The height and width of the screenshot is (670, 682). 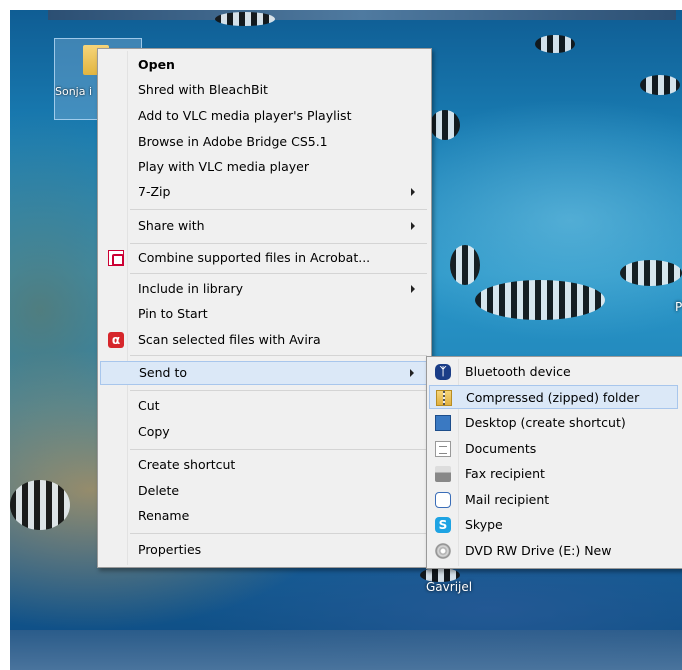 I want to click on menu-item-label: Properties, so click(x=170, y=549).